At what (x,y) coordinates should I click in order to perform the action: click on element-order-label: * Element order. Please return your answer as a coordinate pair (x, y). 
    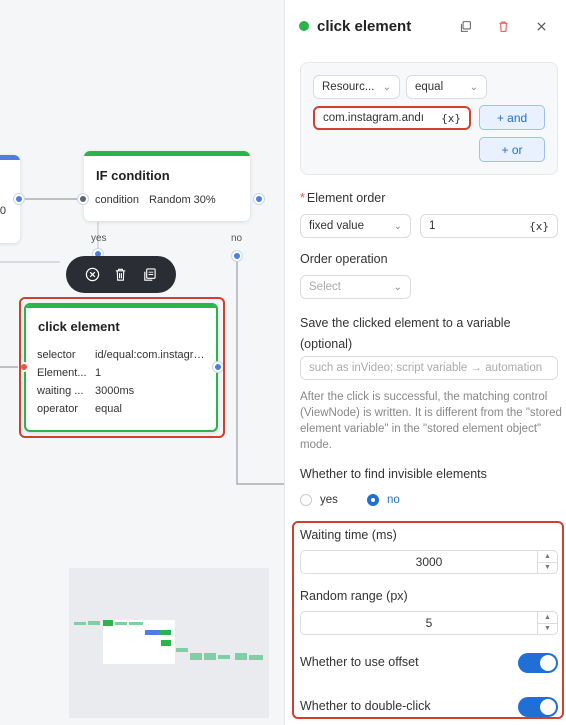
    Looking at the image, I should click on (342, 198).